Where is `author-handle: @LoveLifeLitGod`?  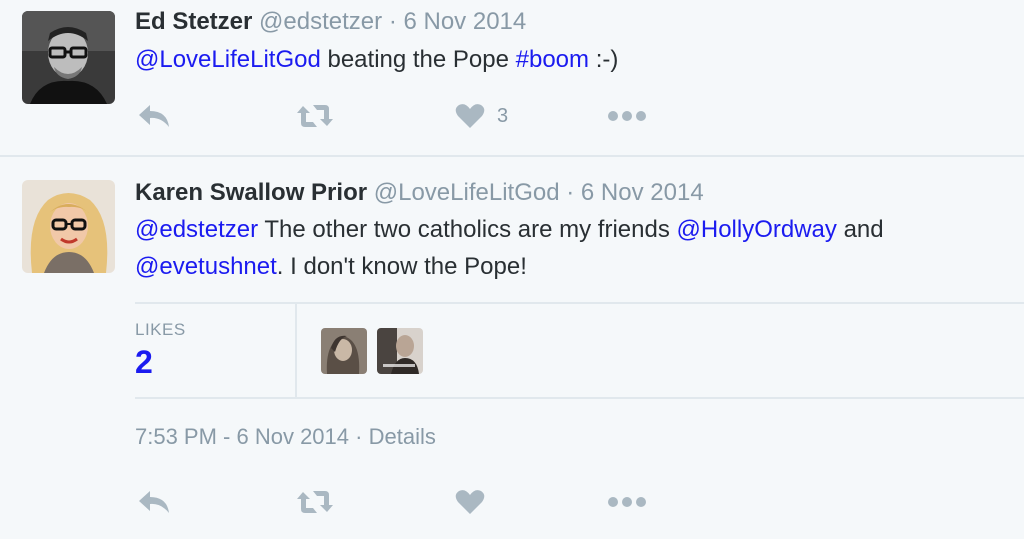 author-handle: @LoveLifeLitGod is located at coordinates (467, 192).